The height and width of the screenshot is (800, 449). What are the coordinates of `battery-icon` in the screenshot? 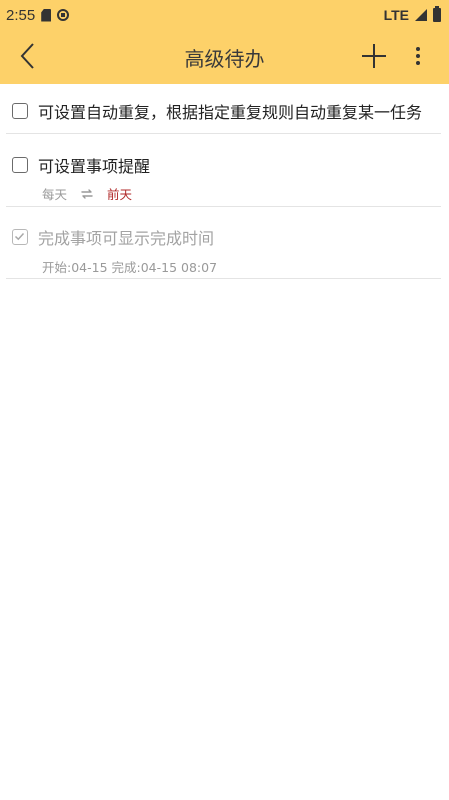 It's located at (437, 14).